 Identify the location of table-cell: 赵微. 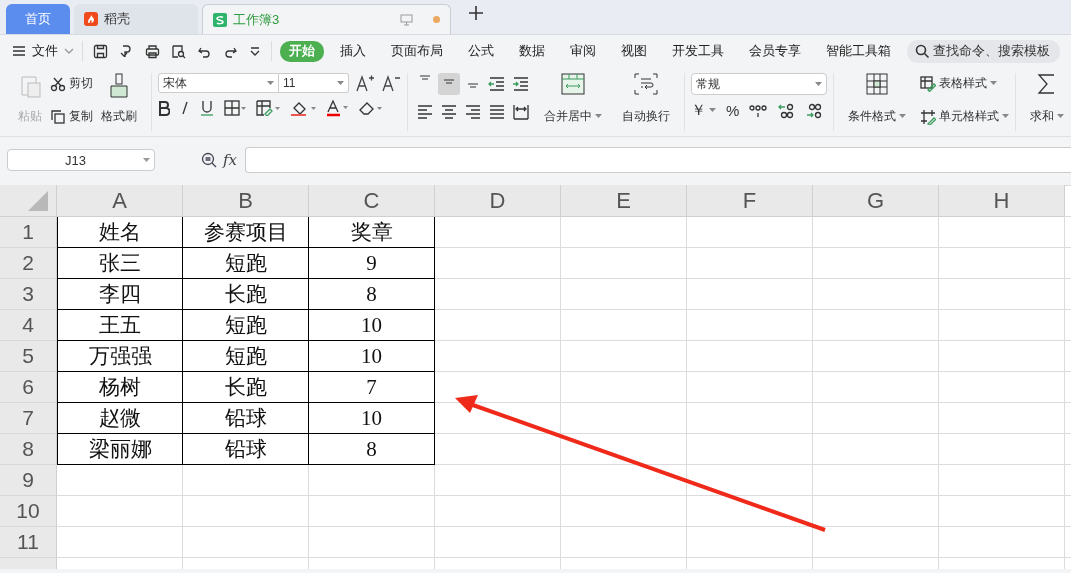
(120, 418).